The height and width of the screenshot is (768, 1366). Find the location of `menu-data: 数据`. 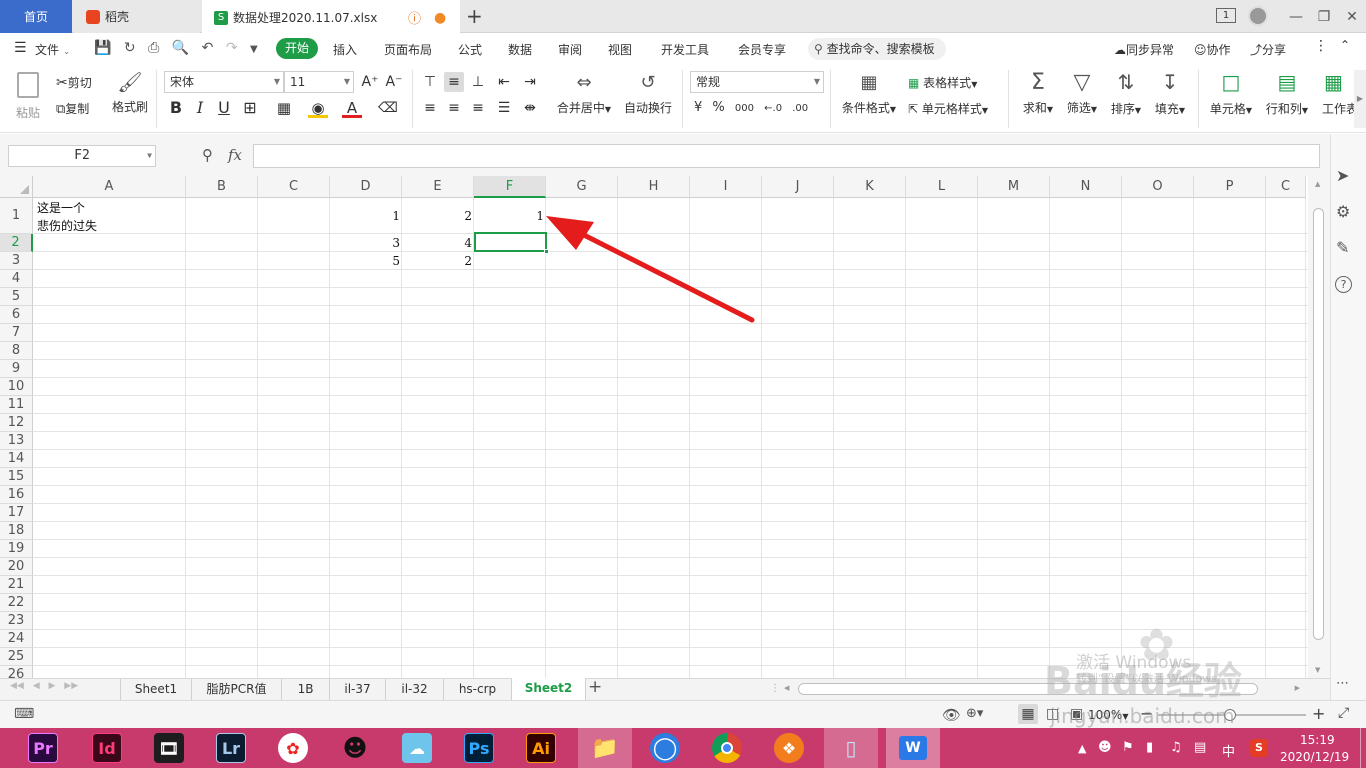

menu-data: 数据 is located at coordinates (520, 49).